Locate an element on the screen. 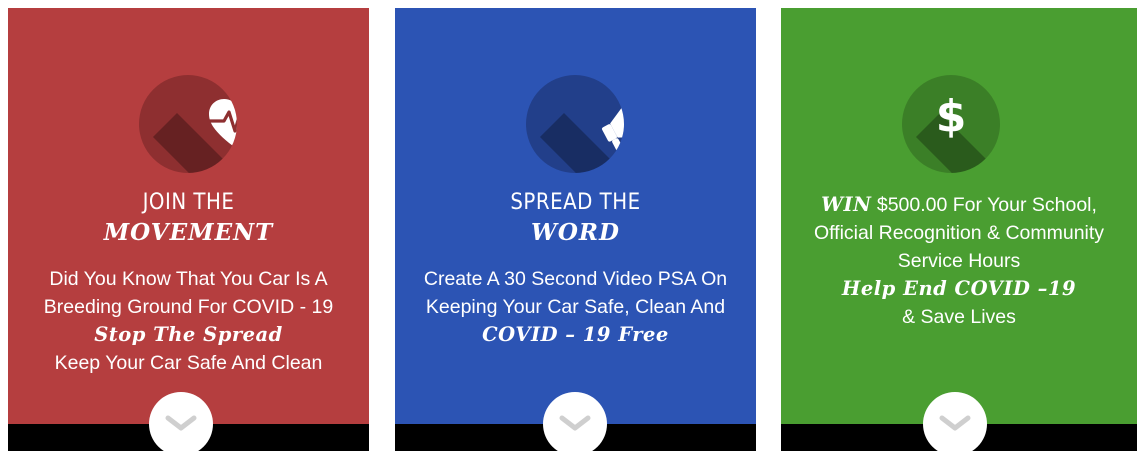  description-emphasis: COVID – 19 Free is located at coordinates (575, 334).